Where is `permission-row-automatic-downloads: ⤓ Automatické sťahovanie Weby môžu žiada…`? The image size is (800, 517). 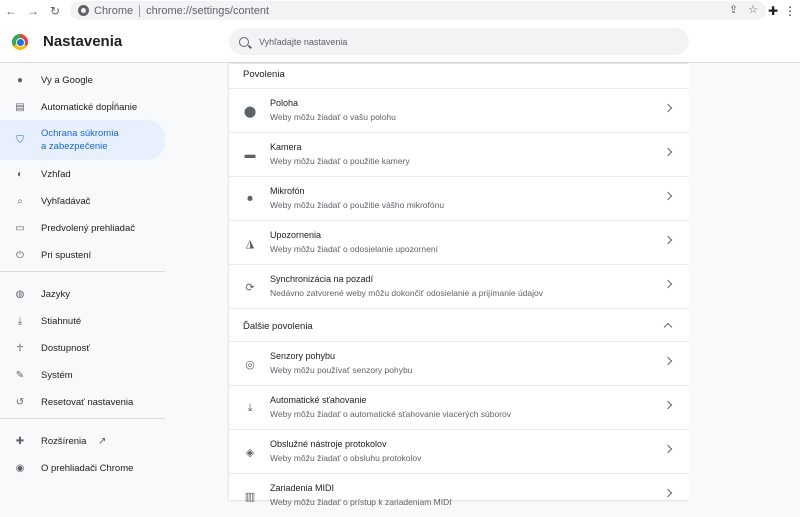
permission-row-automatic-downloads: ⤓ Automatické sťahovanie Weby môžu žiada… is located at coordinates (459, 407).